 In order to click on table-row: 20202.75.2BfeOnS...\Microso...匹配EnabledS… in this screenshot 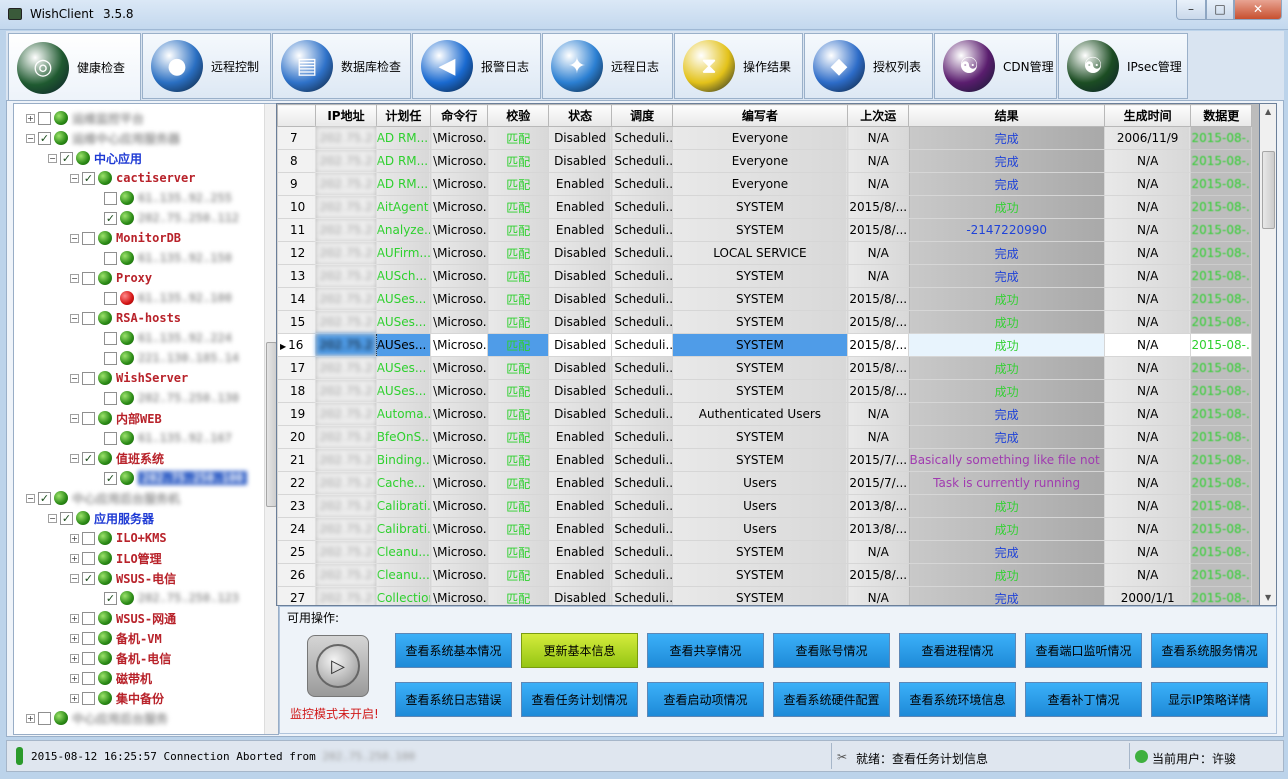, I will do `click(764, 437)`.